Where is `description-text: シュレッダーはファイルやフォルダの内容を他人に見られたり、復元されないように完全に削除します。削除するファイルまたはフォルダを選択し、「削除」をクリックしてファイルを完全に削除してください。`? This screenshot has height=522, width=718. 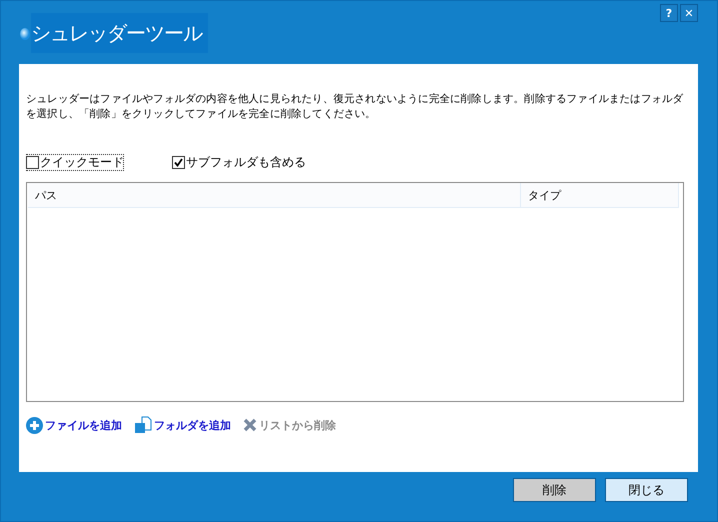
description-text: シュレッダーはファイルやフォルダの内容を他人に見られたり、復元されないように完全に削除します。削除するファイルまたはフォルダを選択し、「削除」をクリックしてファイルを完全に削除してください。 is located at coordinates (355, 107).